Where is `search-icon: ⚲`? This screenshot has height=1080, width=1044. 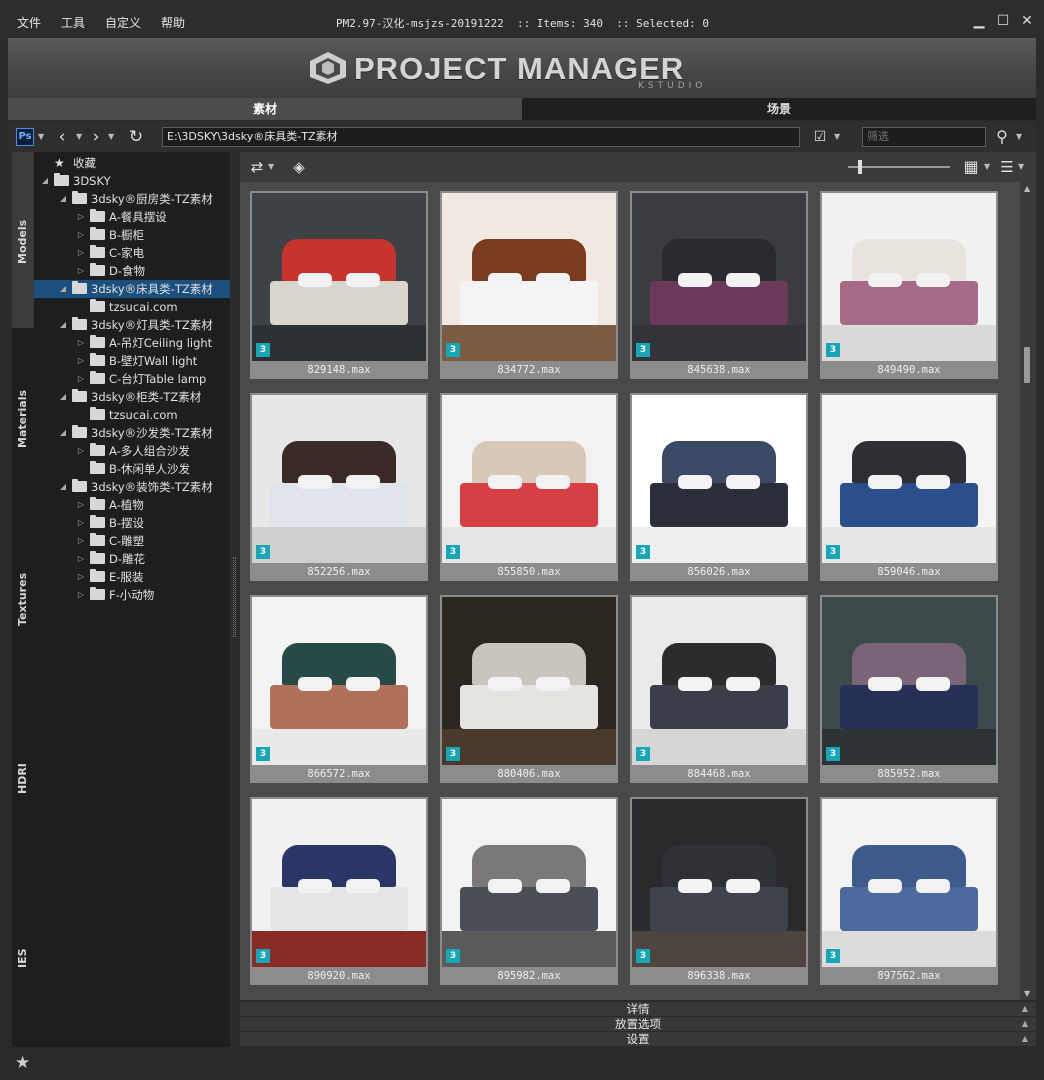
search-icon: ⚲ is located at coordinates (1002, 137).